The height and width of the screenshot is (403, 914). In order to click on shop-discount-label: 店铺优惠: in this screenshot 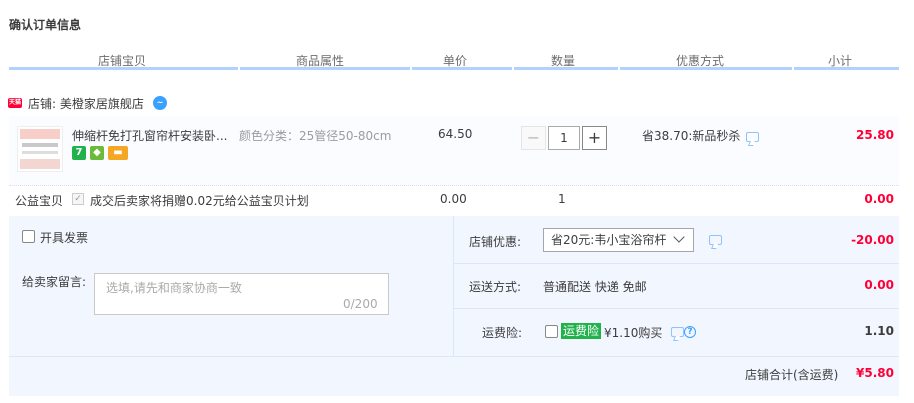, I will do `click(495, 242)`.